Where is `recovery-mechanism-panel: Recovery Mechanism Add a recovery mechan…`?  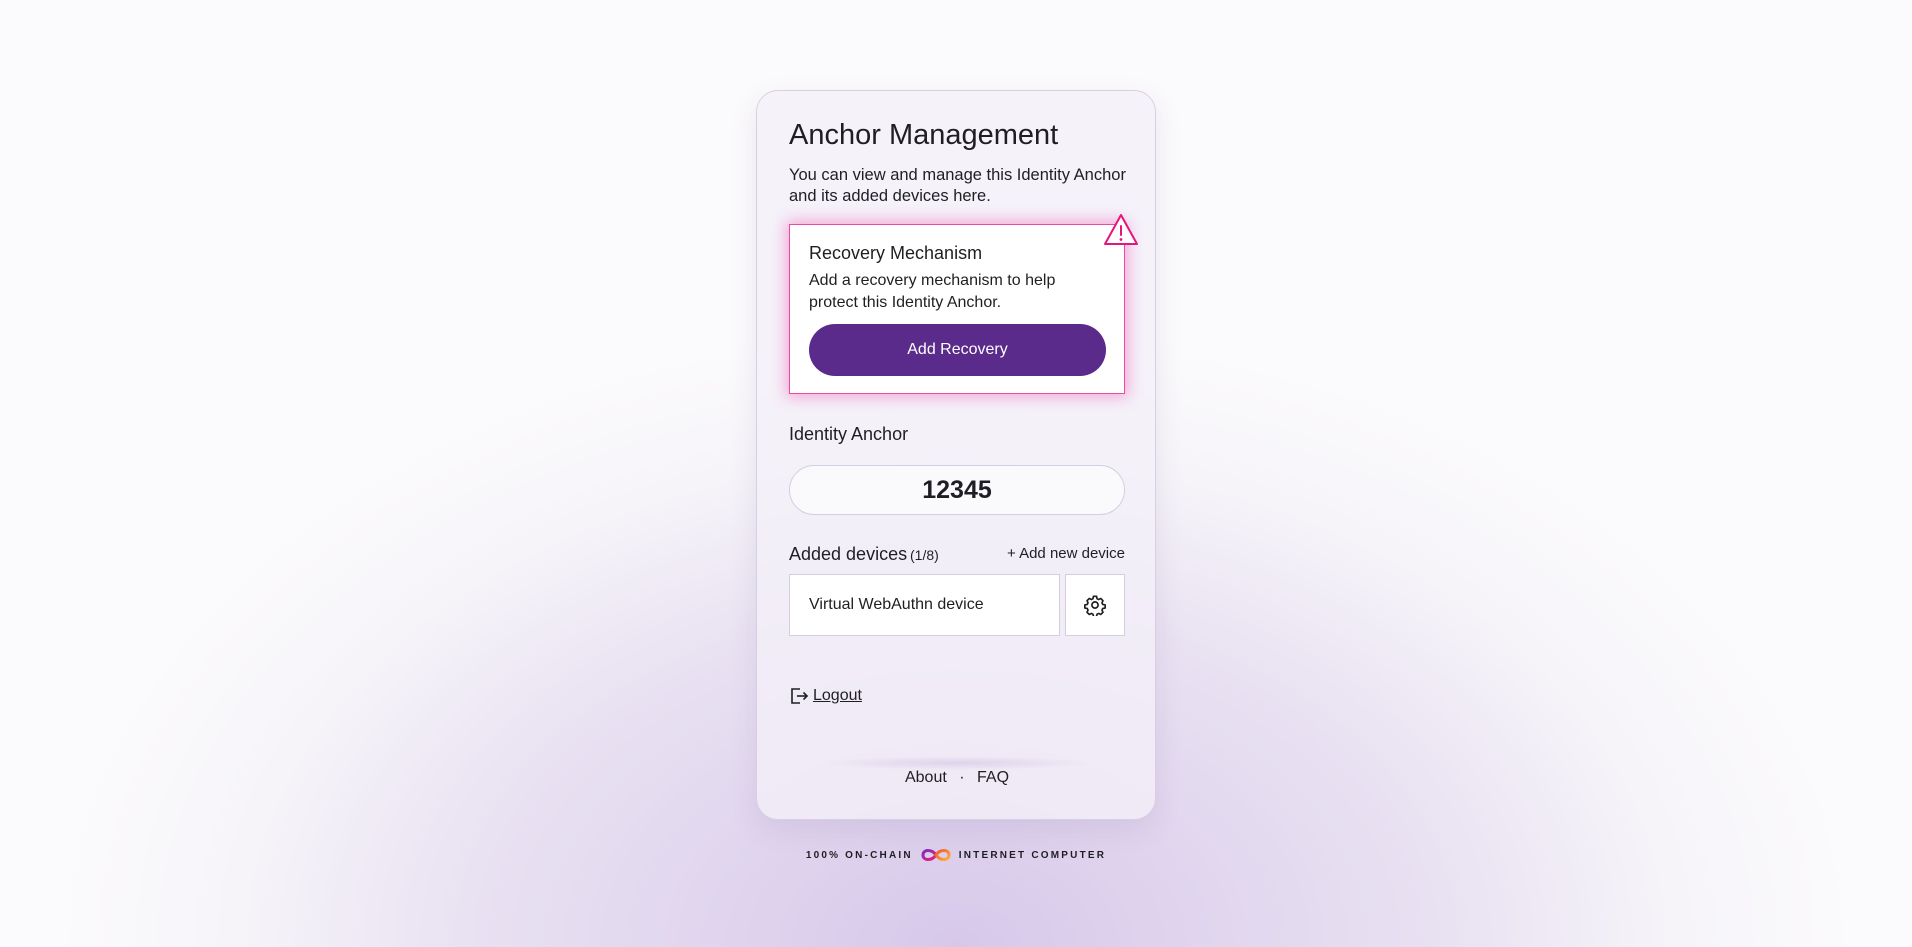 recovery-mechanism-panel: Recovery Mechanism Add a recovery mechan… is located at coordinates (963, 304).